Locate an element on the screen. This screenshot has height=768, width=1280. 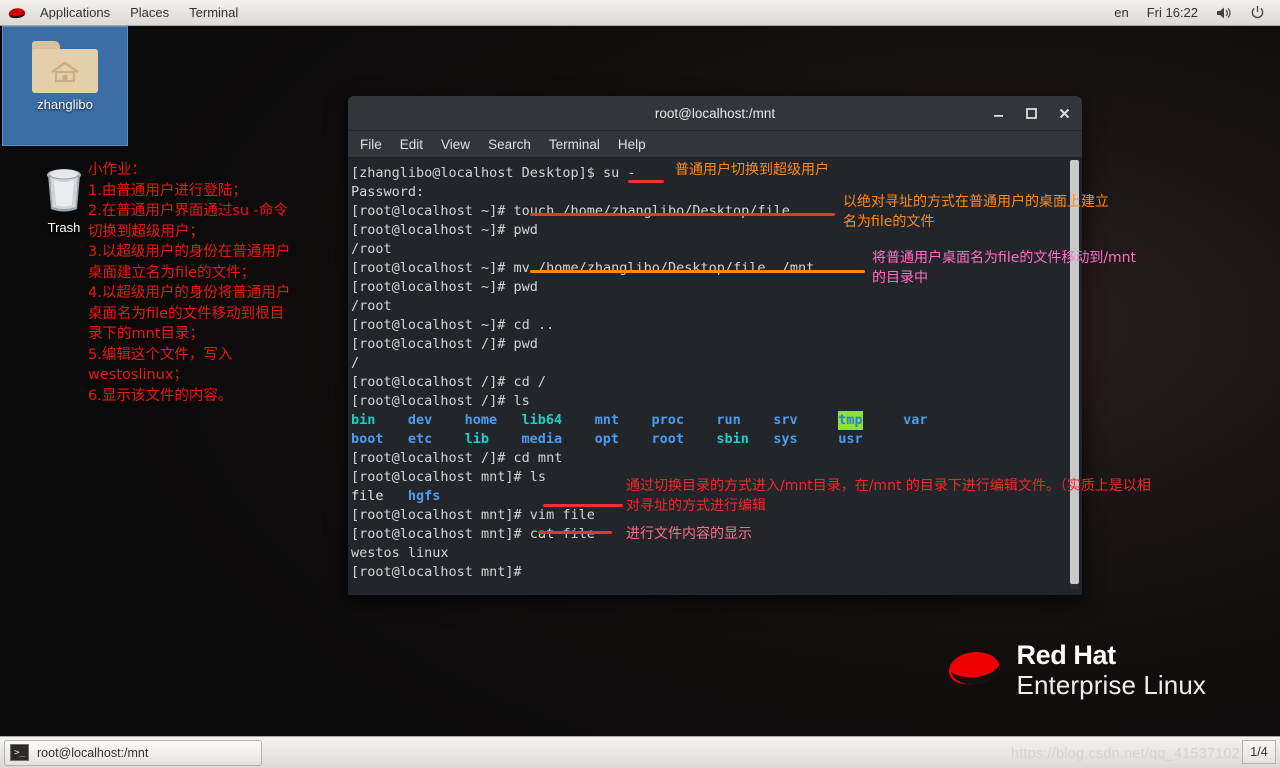
ls-entry: tmp is located at coordinates (850, 420).